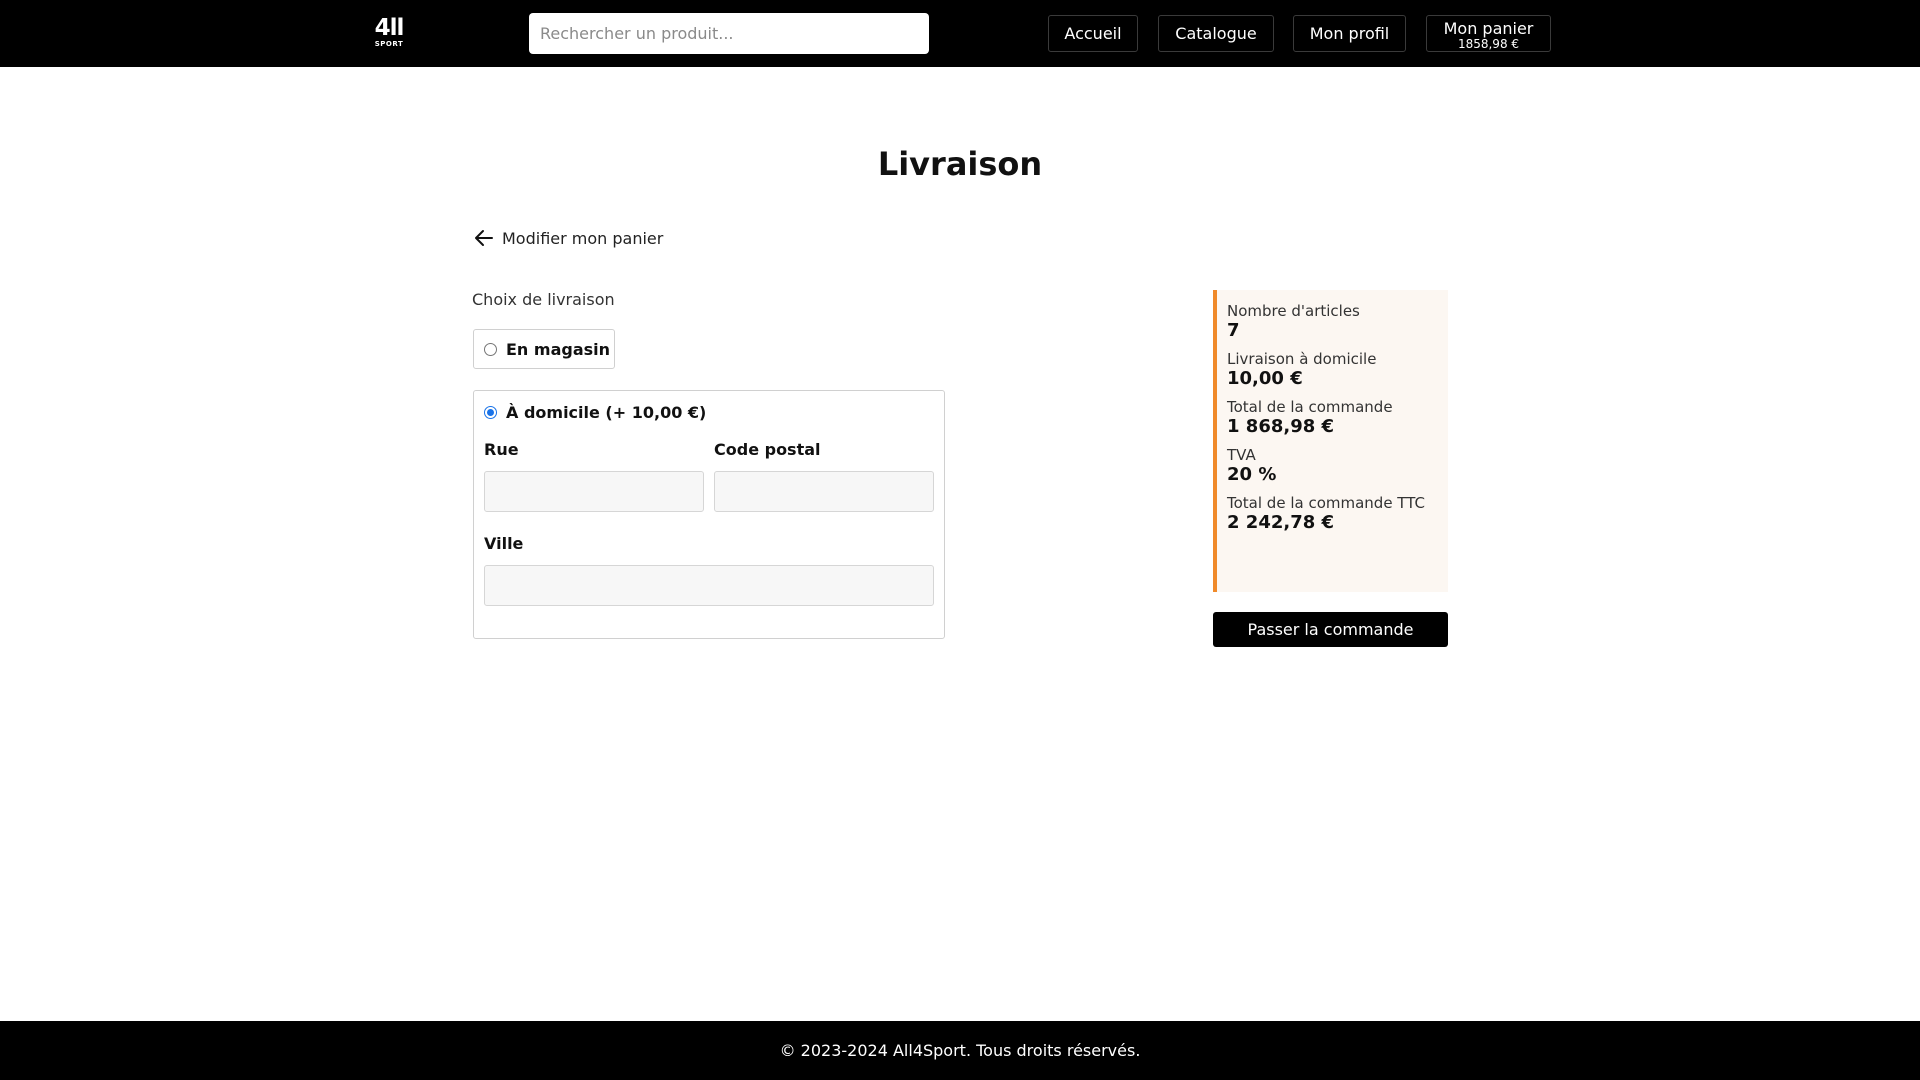 This screenshot has width=1920, height=1080. I want to click on all4sport-logo: 4ll SPORT, so click(389, 34).